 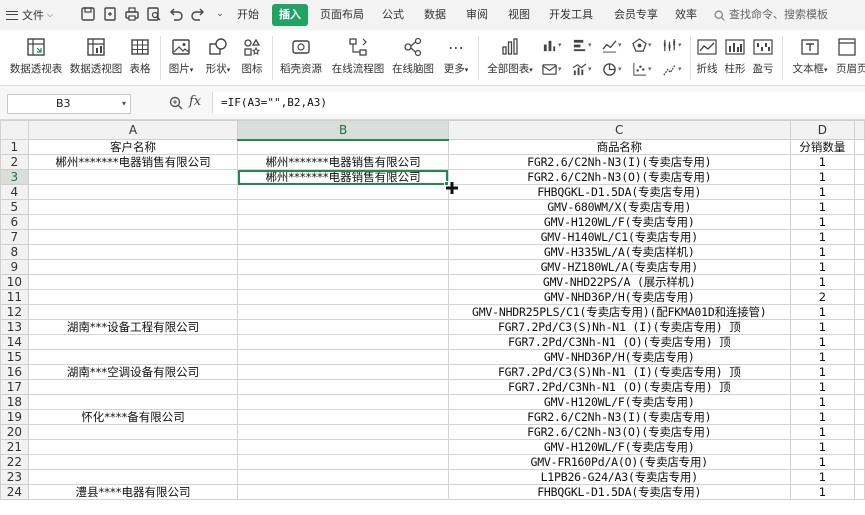 I want to click on row-header: 18, so click(x=14, y=402).